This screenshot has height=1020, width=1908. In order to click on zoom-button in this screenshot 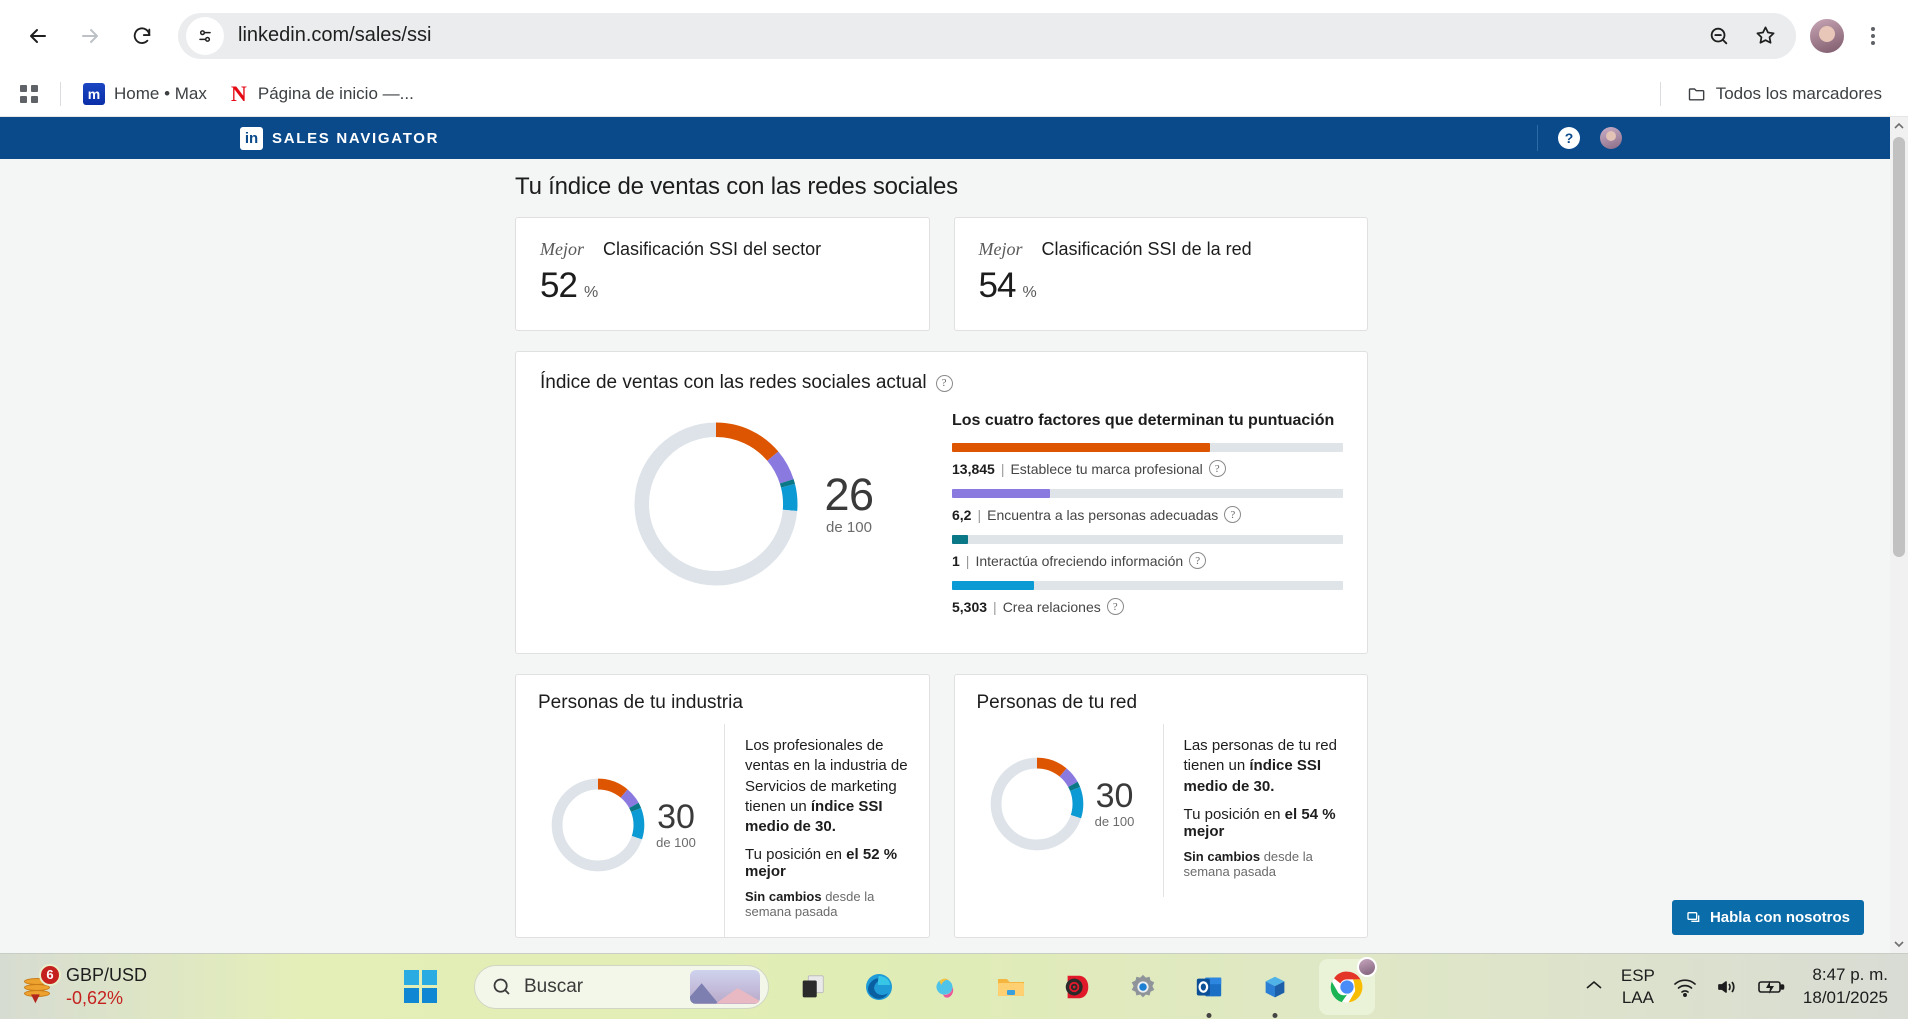, I will do `click(1719, 36)`.